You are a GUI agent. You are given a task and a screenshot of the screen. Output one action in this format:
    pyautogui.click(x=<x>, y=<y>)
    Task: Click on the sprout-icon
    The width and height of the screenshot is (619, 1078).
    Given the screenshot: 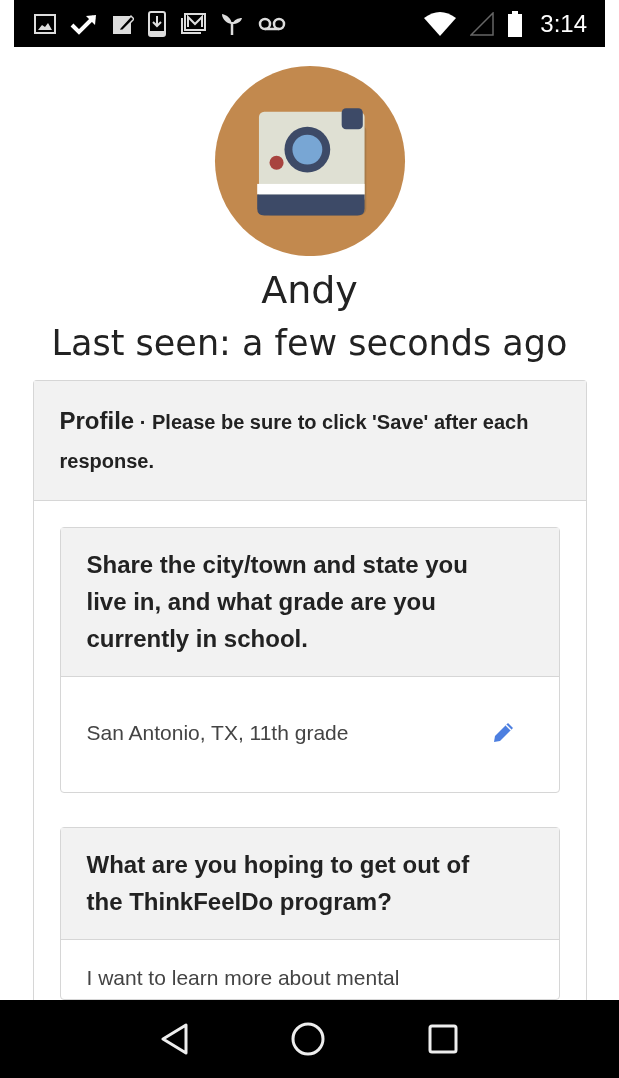 What is the action you would take?
    pyautogui.click(x=232, y=23)
    